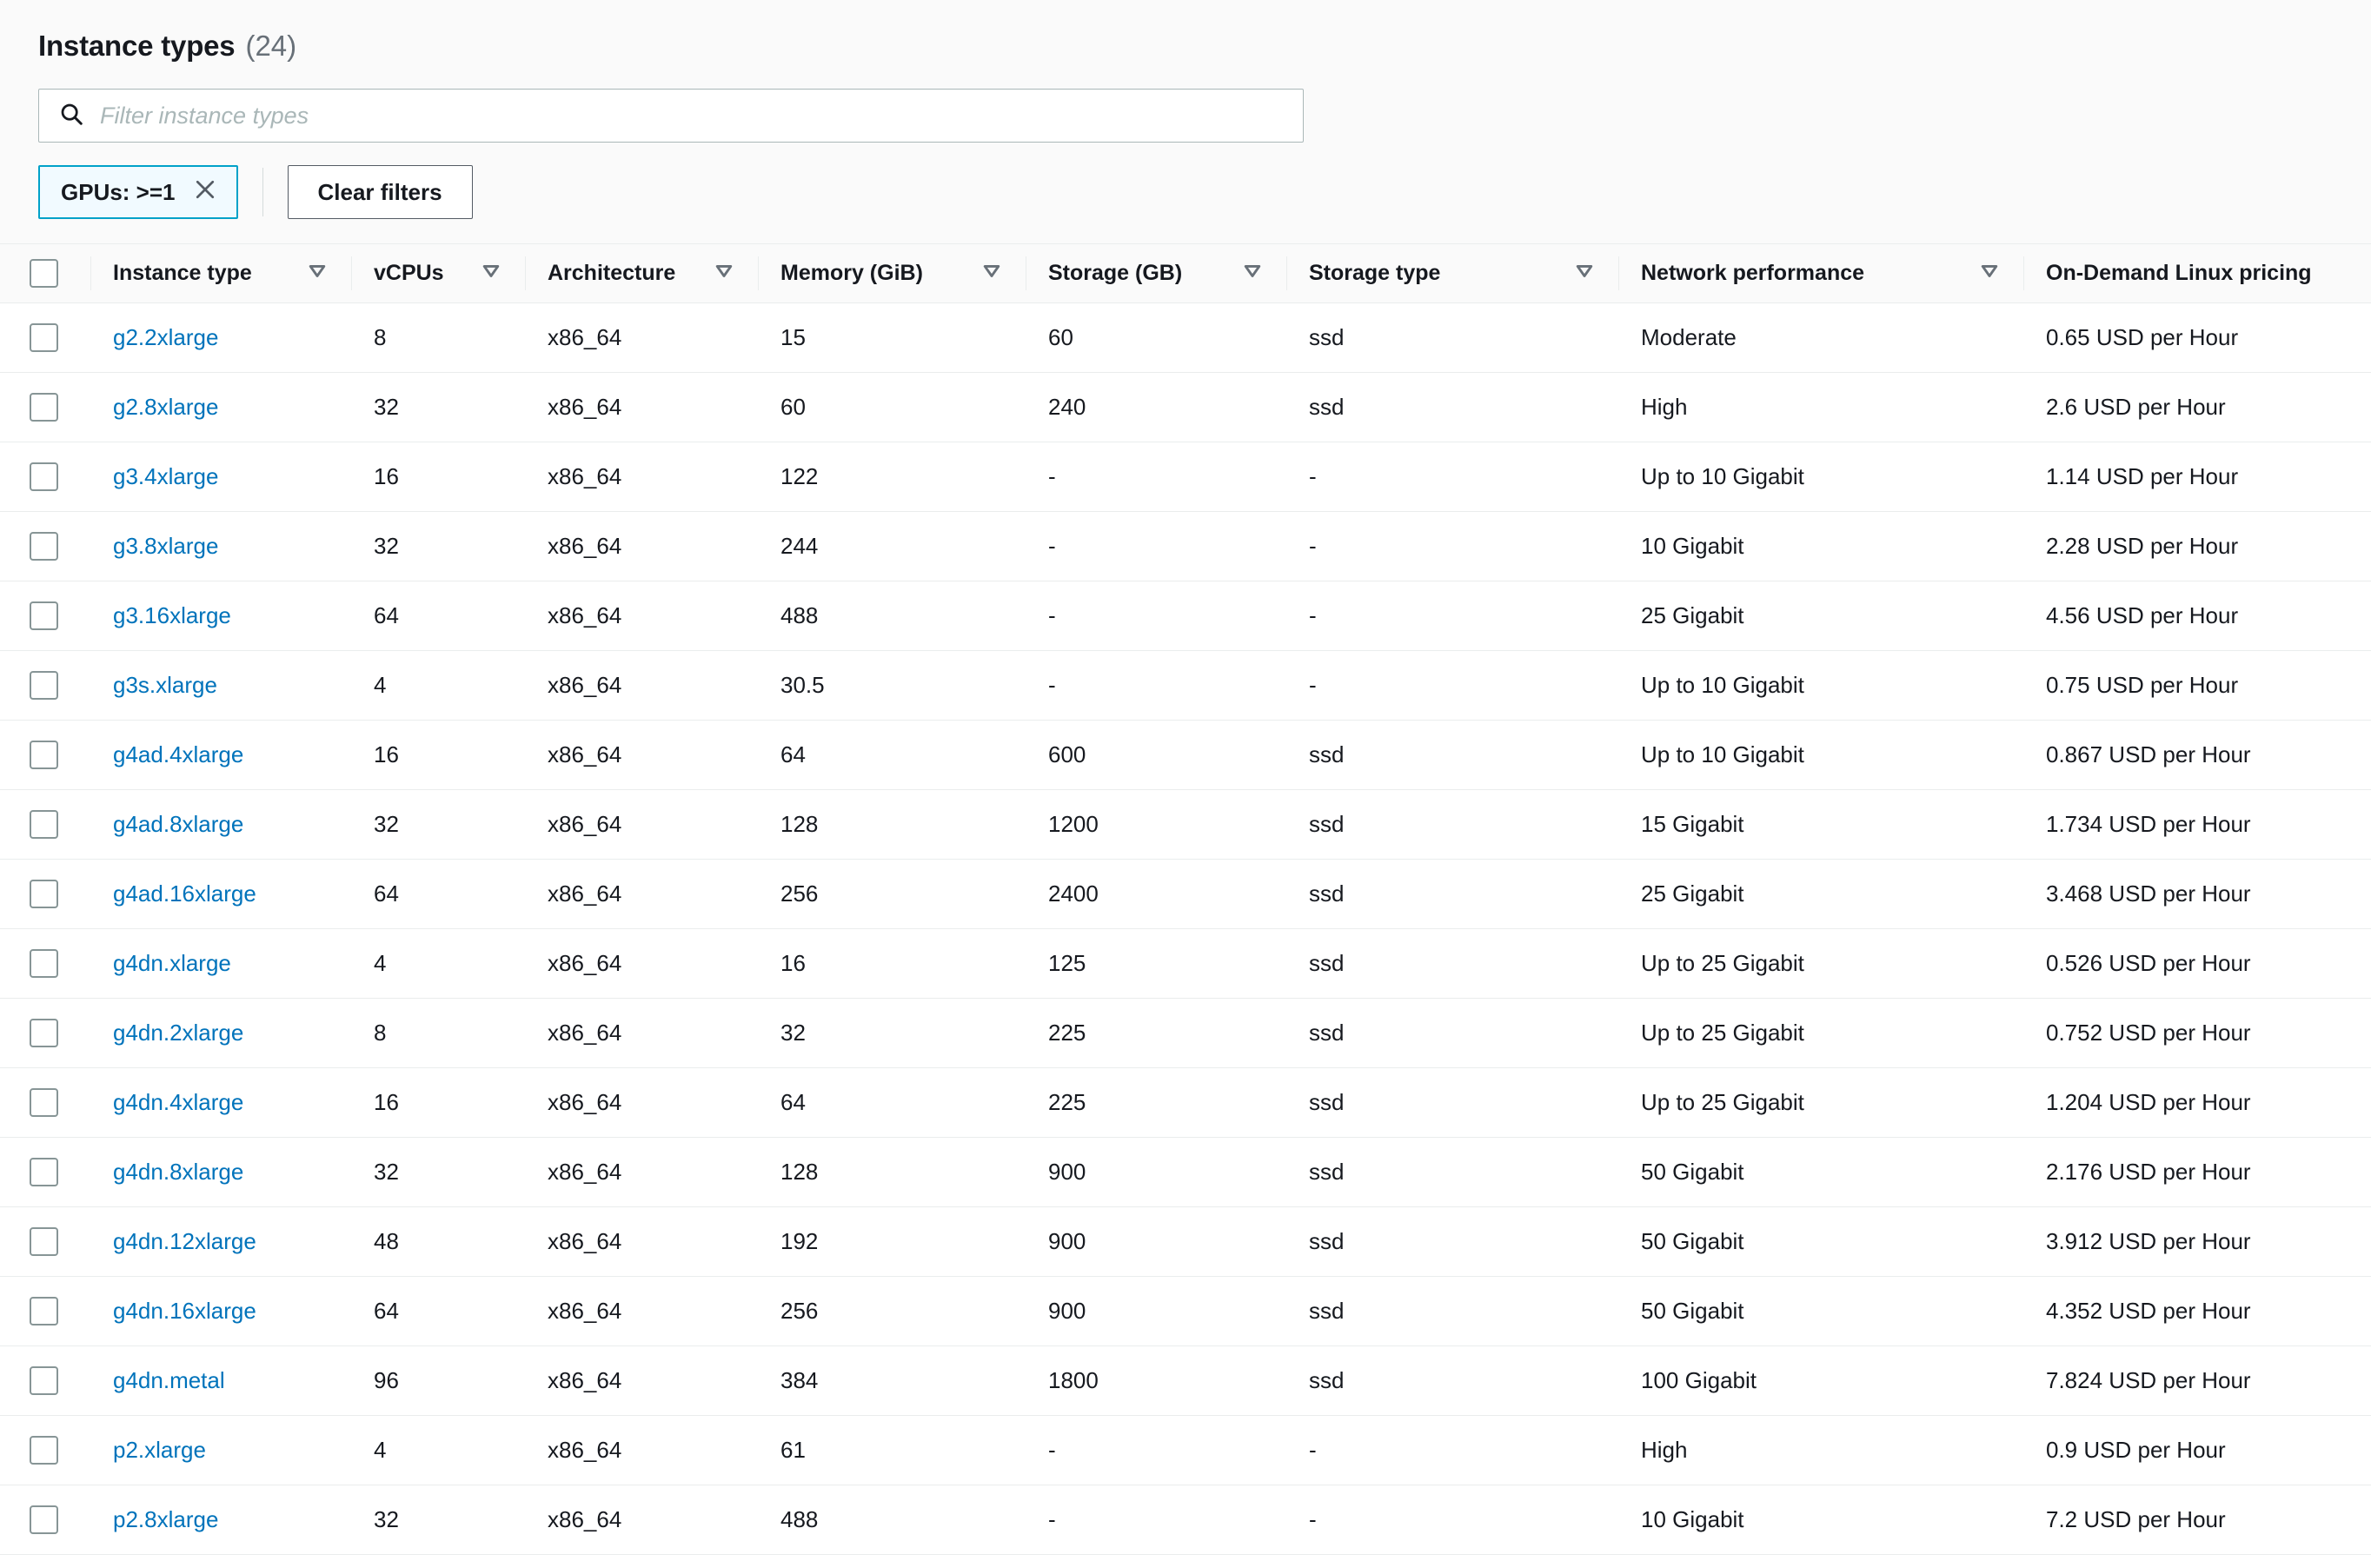 This screenshot has height=1568, width=2371. Describe the element at coordinates (178, 824) in the screenshot. I see `instance-type-link: g4ad.8xlarge` at that location.